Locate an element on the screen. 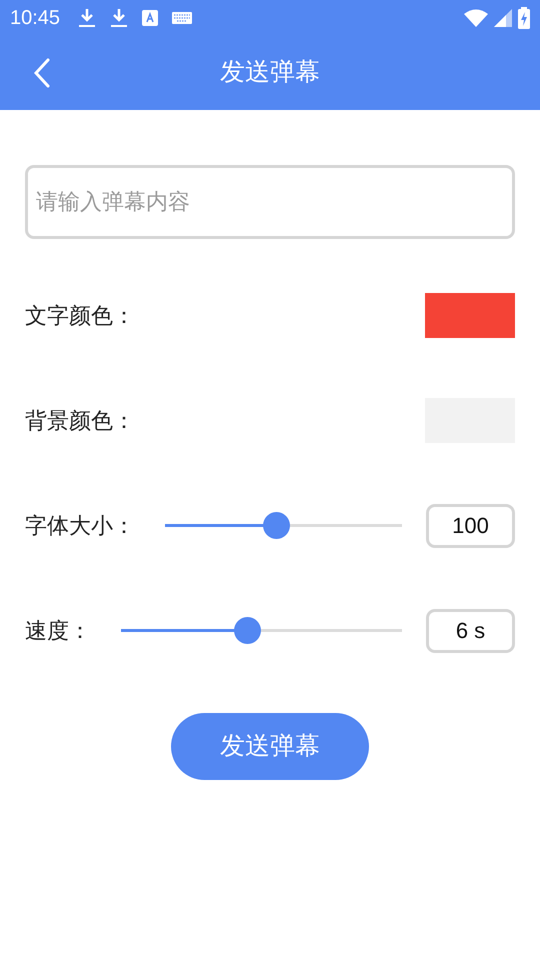  color-swatch is located at coordinates (470, 315).